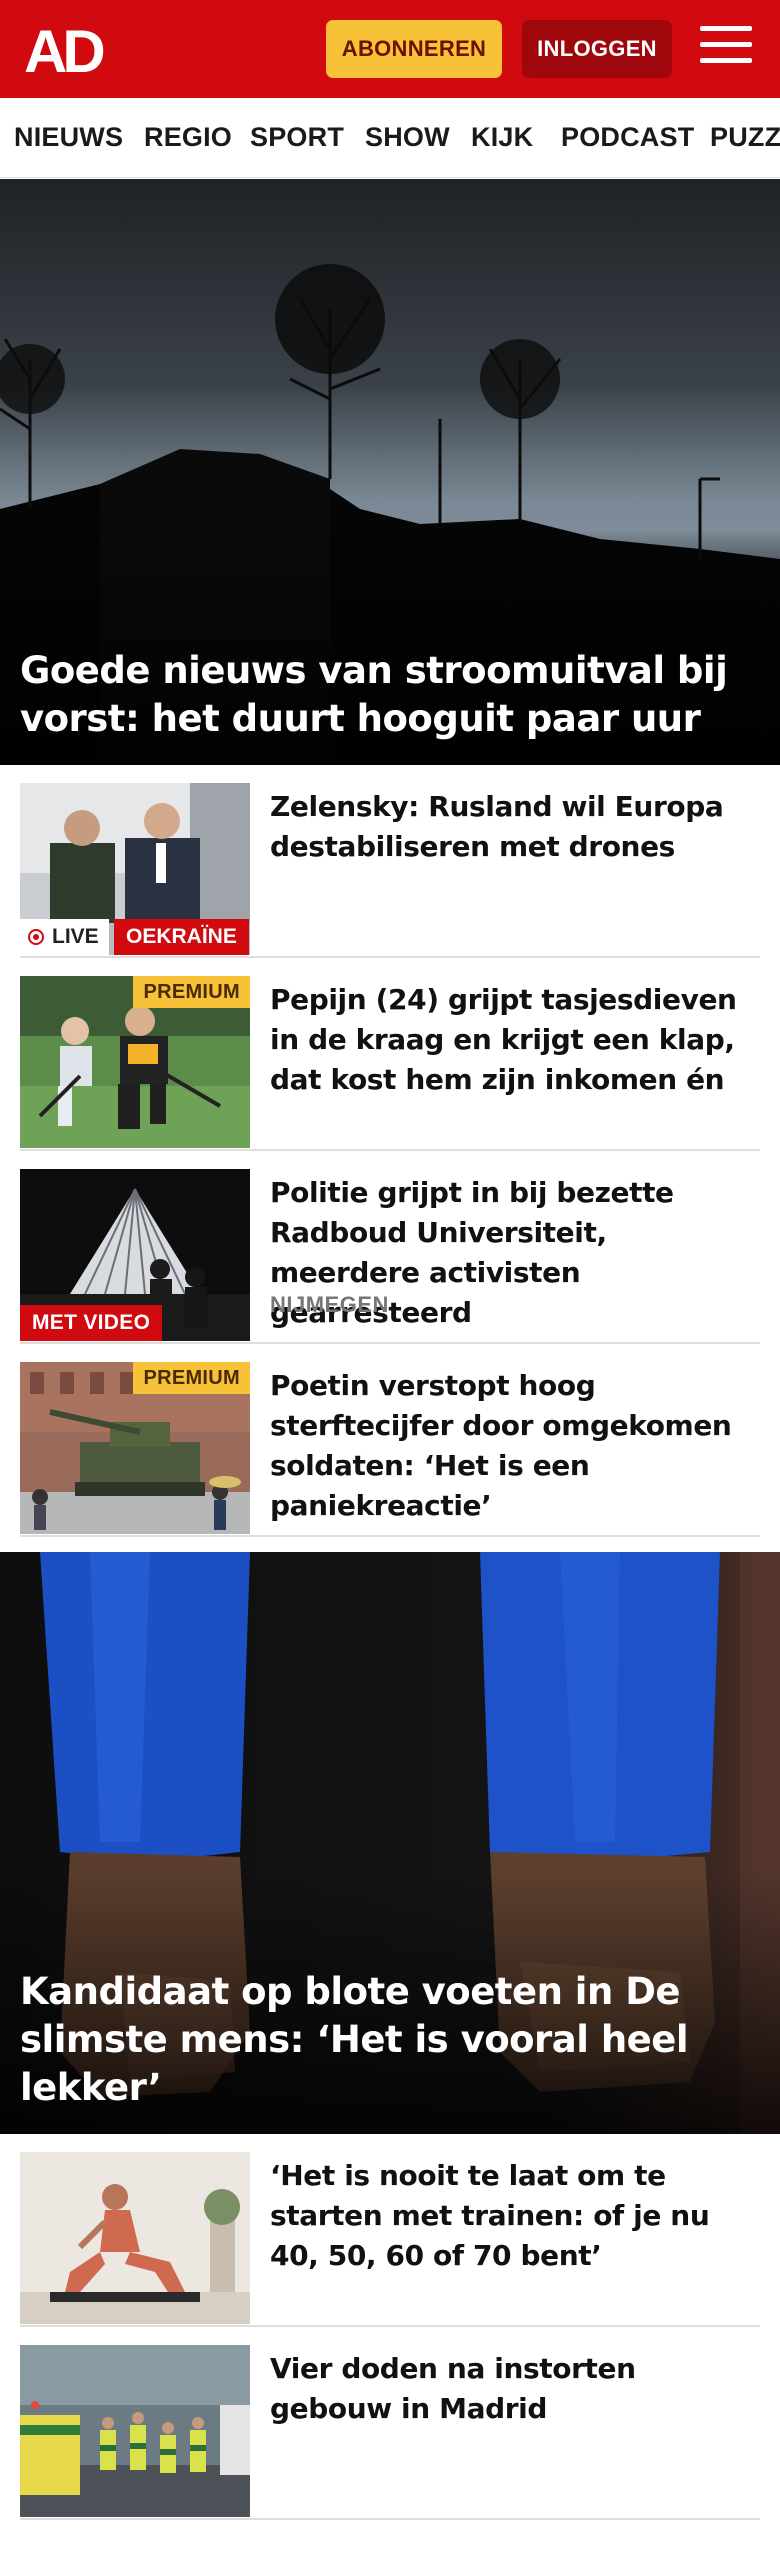  What do you see at coordinates (188, 137) in the screenshot?
I see `nav-item-regio: REGIO` at bounding box center [188, 137].